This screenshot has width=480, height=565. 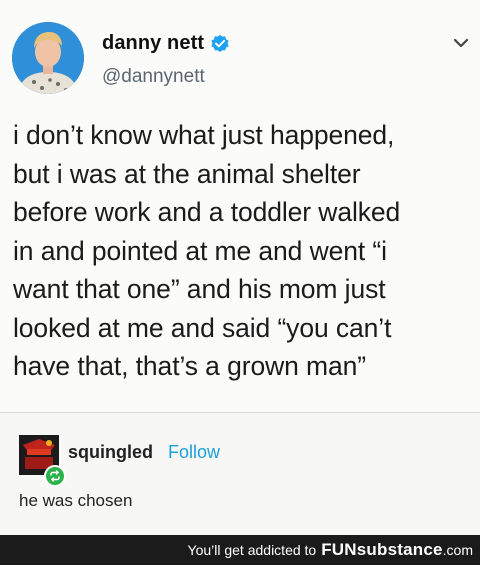 I want to click on watermark-footer: You’ll get addicted to FUNsubstance .com, so click(x=240, y=550).